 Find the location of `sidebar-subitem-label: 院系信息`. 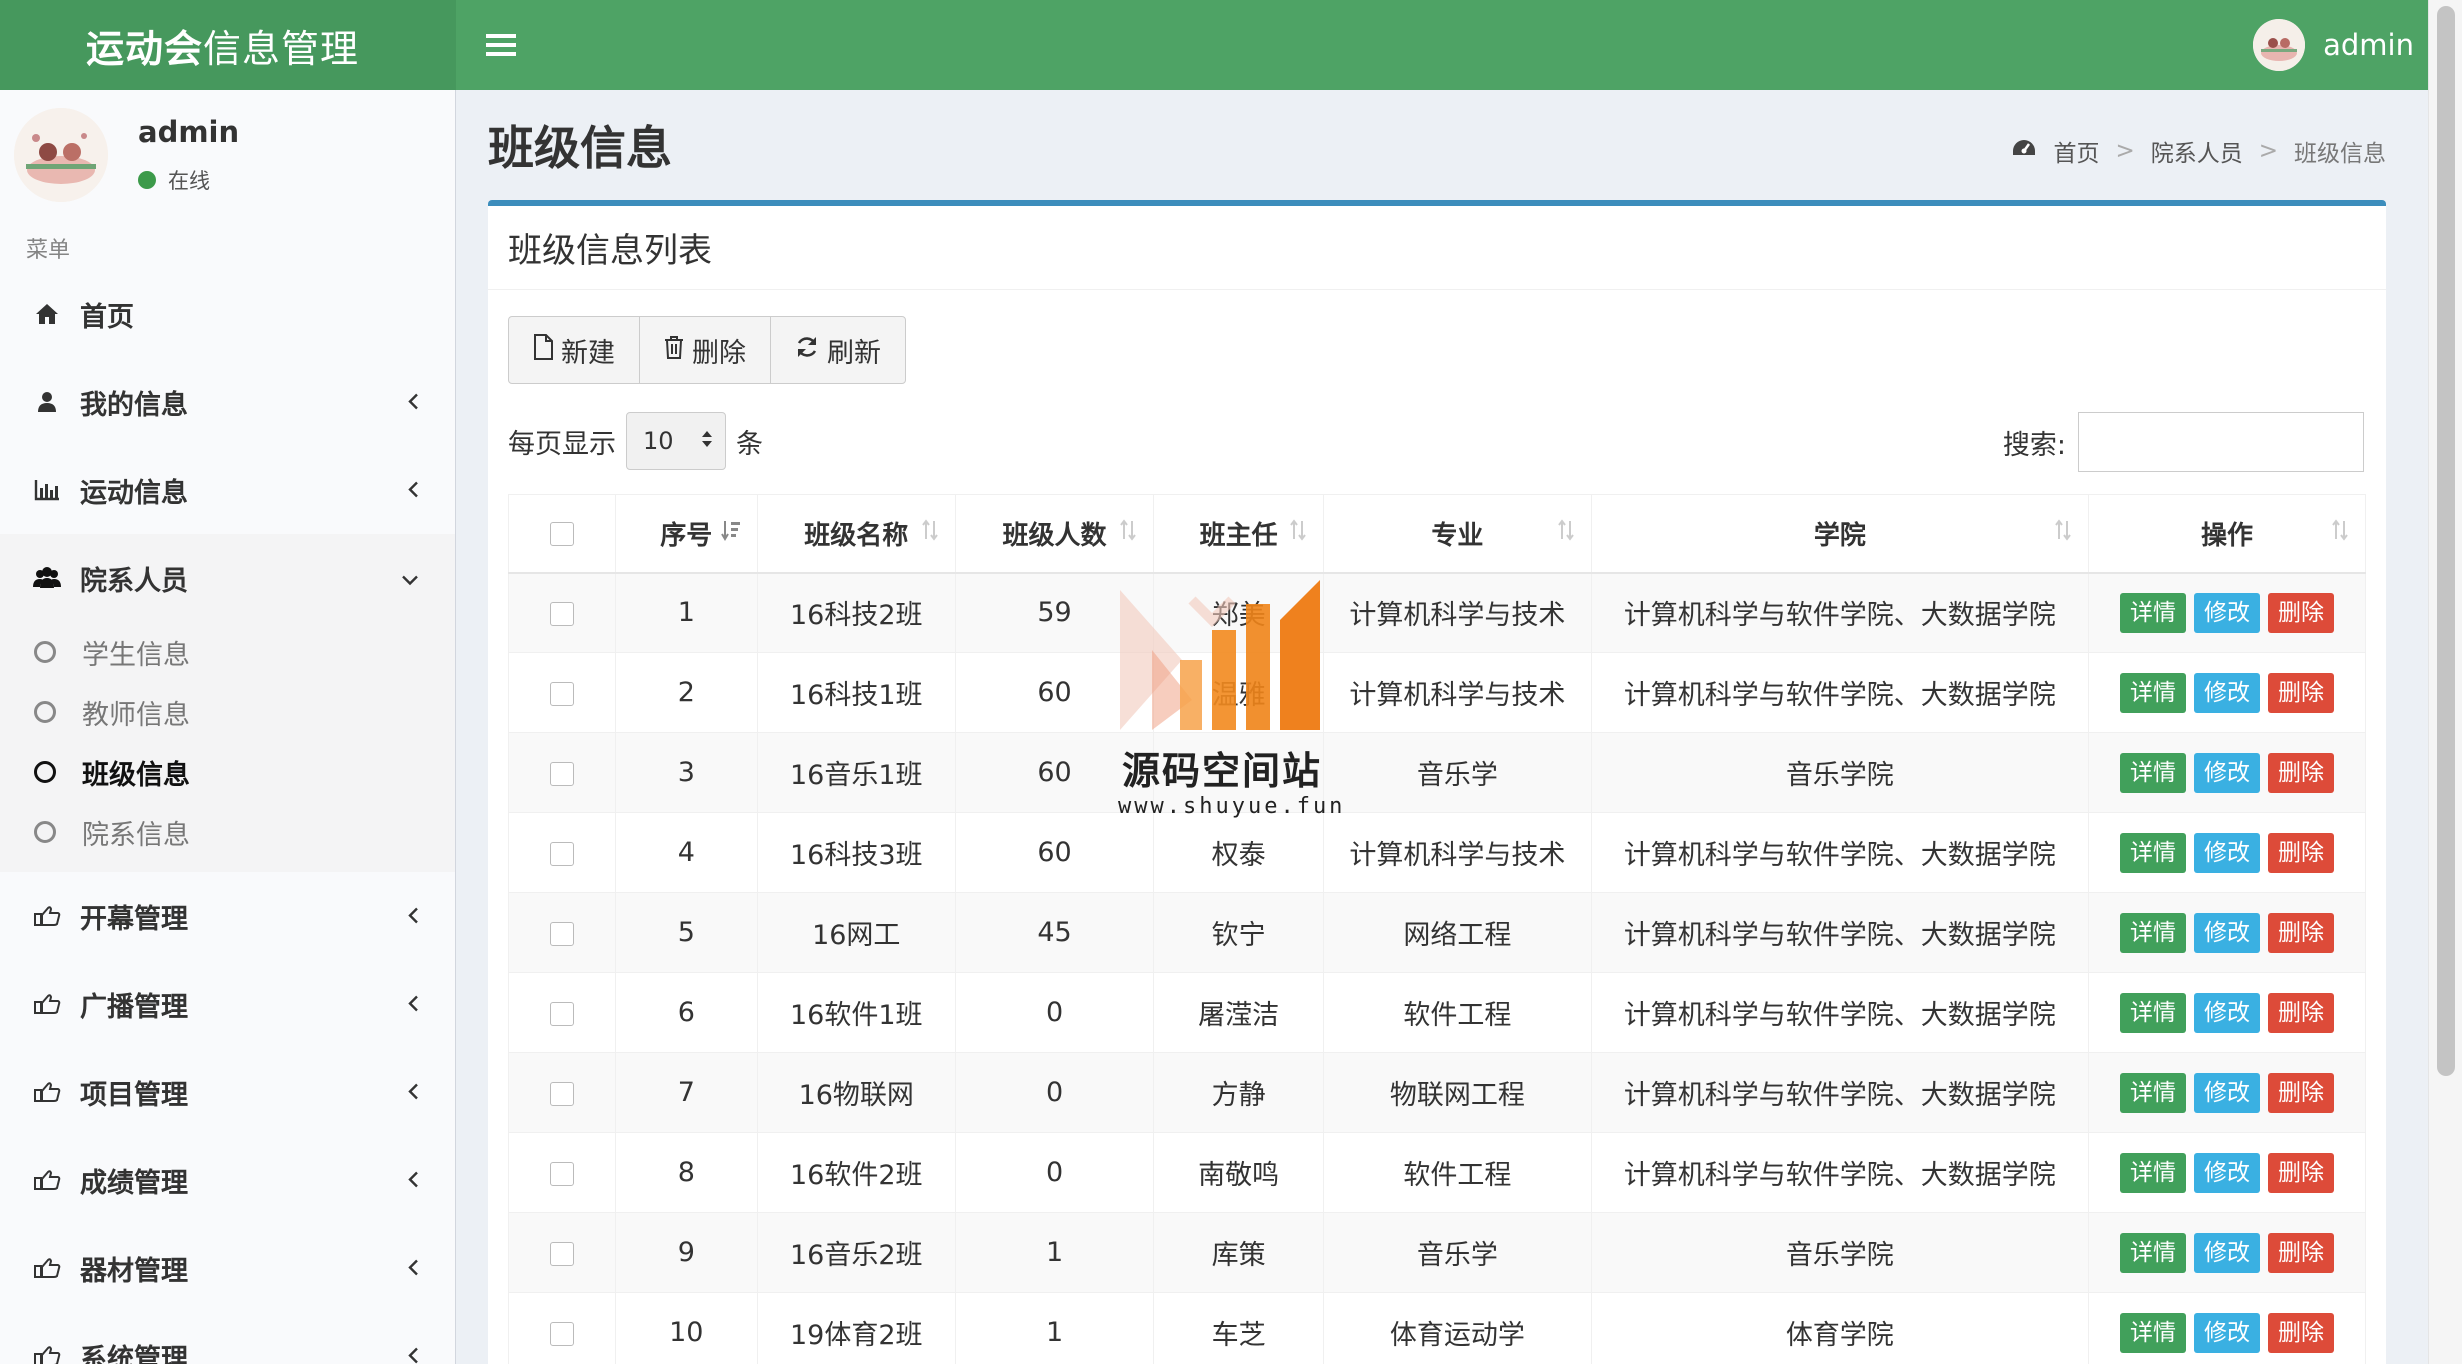

sidebar-subitem-label: 院系信息 is located at coordinates (136, 835).